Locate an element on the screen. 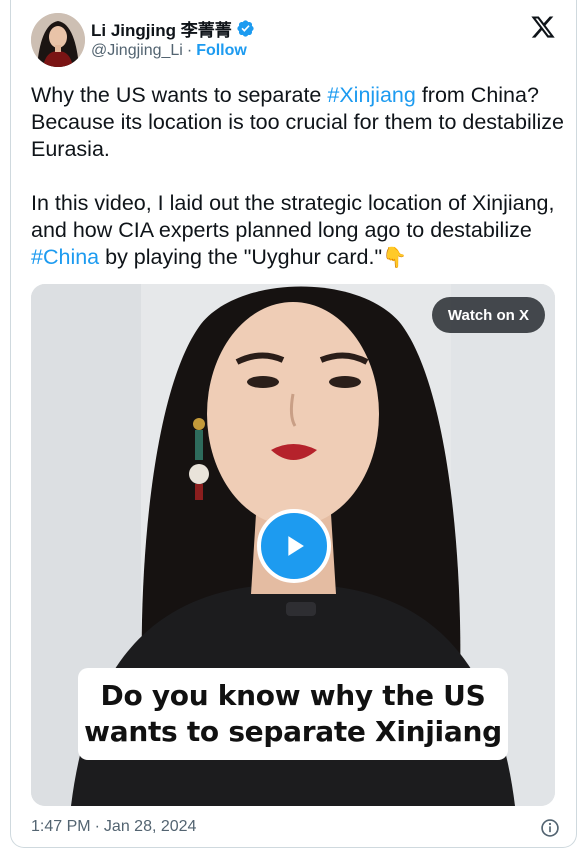  author-name: Li Jingjing 李菁菁 is located at coordinates (161, 28).